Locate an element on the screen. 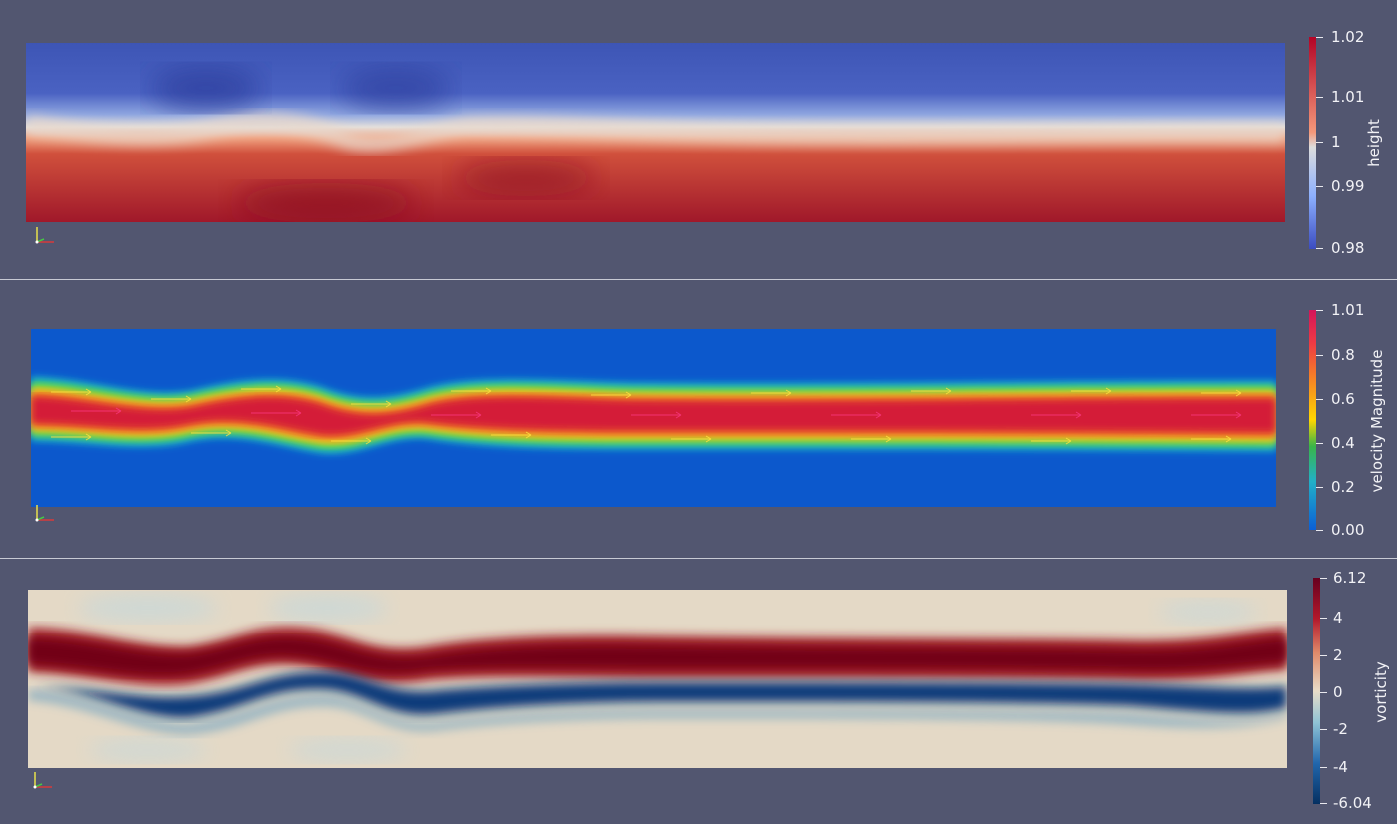 This screenshot has width=1397, height=824. colorbar-tick-label: 0.8 is located at coordinates (1343, 355).